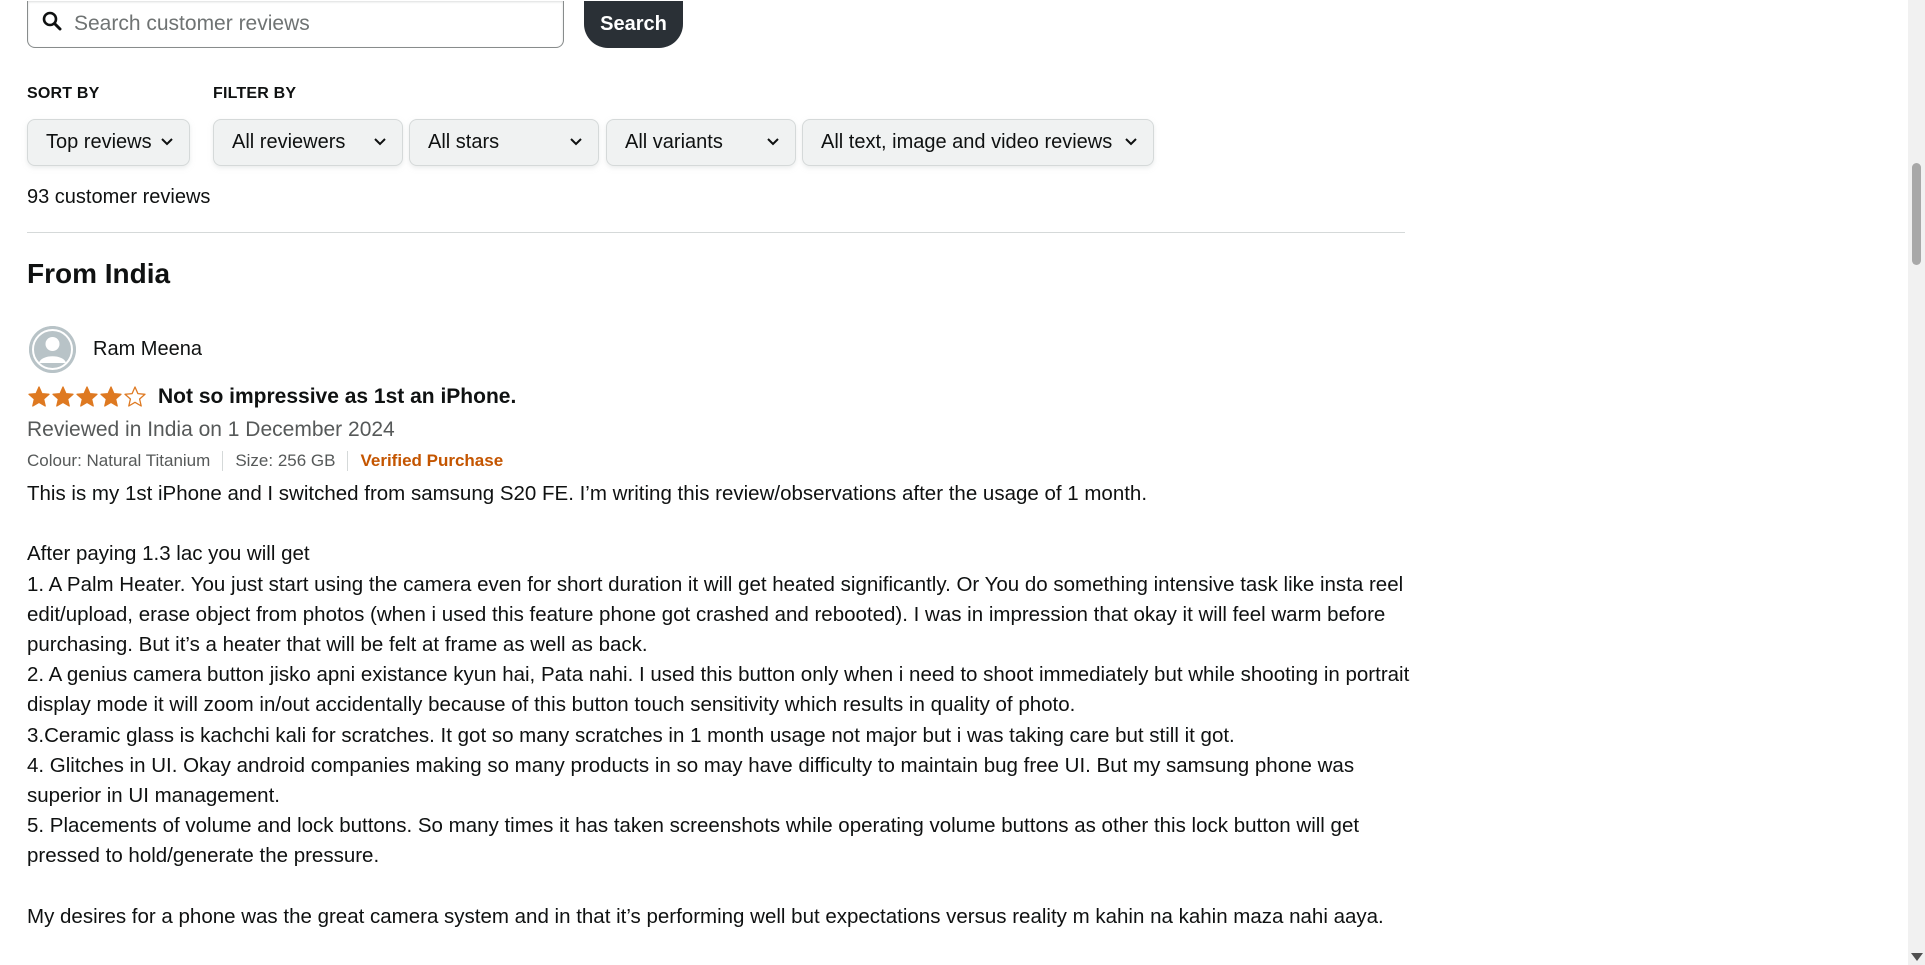 The height and width of the screenshot is (965, 1925). I want to click on vertical-scrollbar, so click(1916, 482).